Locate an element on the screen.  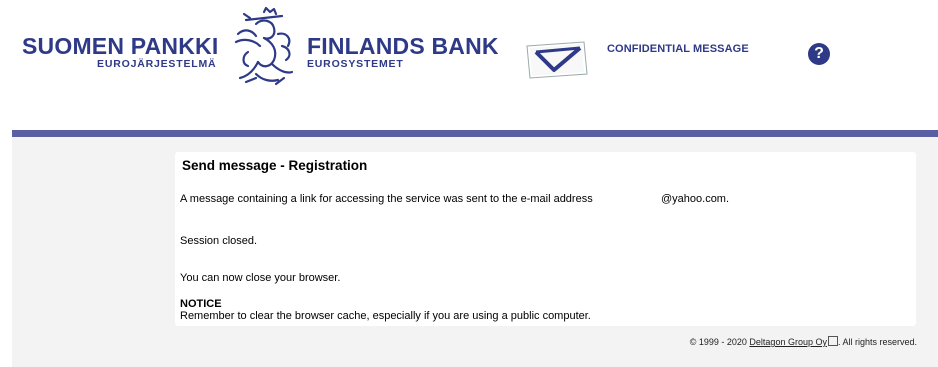
close-browser-text: You can now close your browser. is located at coordinates (260, 278).